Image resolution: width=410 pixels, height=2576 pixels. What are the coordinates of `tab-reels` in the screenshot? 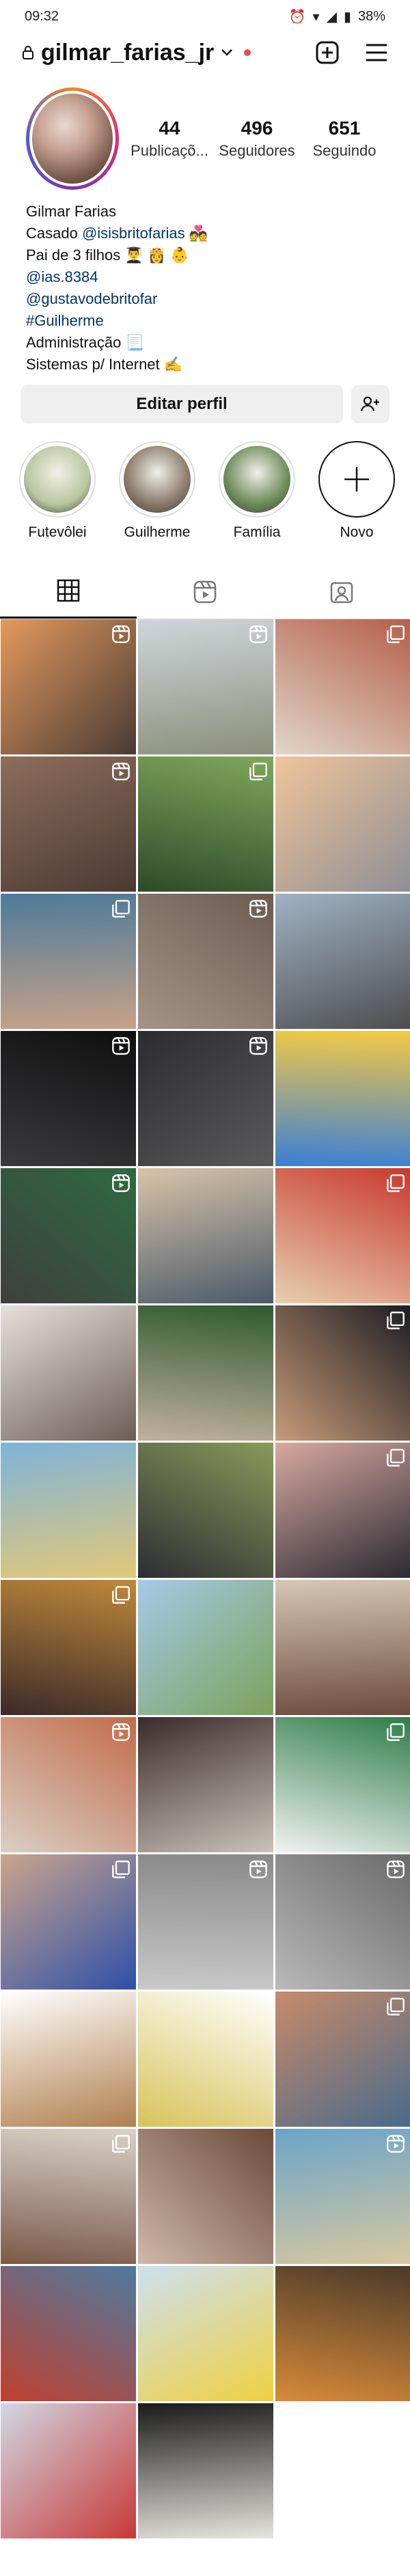 It's located at (205, 592).